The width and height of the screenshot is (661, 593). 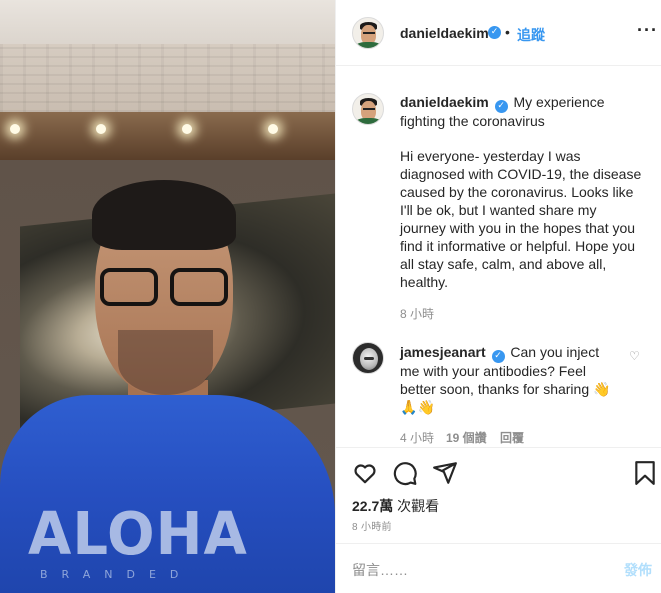 What do you see at coordinates (405, 473) in the screenshot?
I see `comment-icon` at bounding box center [405, 473].